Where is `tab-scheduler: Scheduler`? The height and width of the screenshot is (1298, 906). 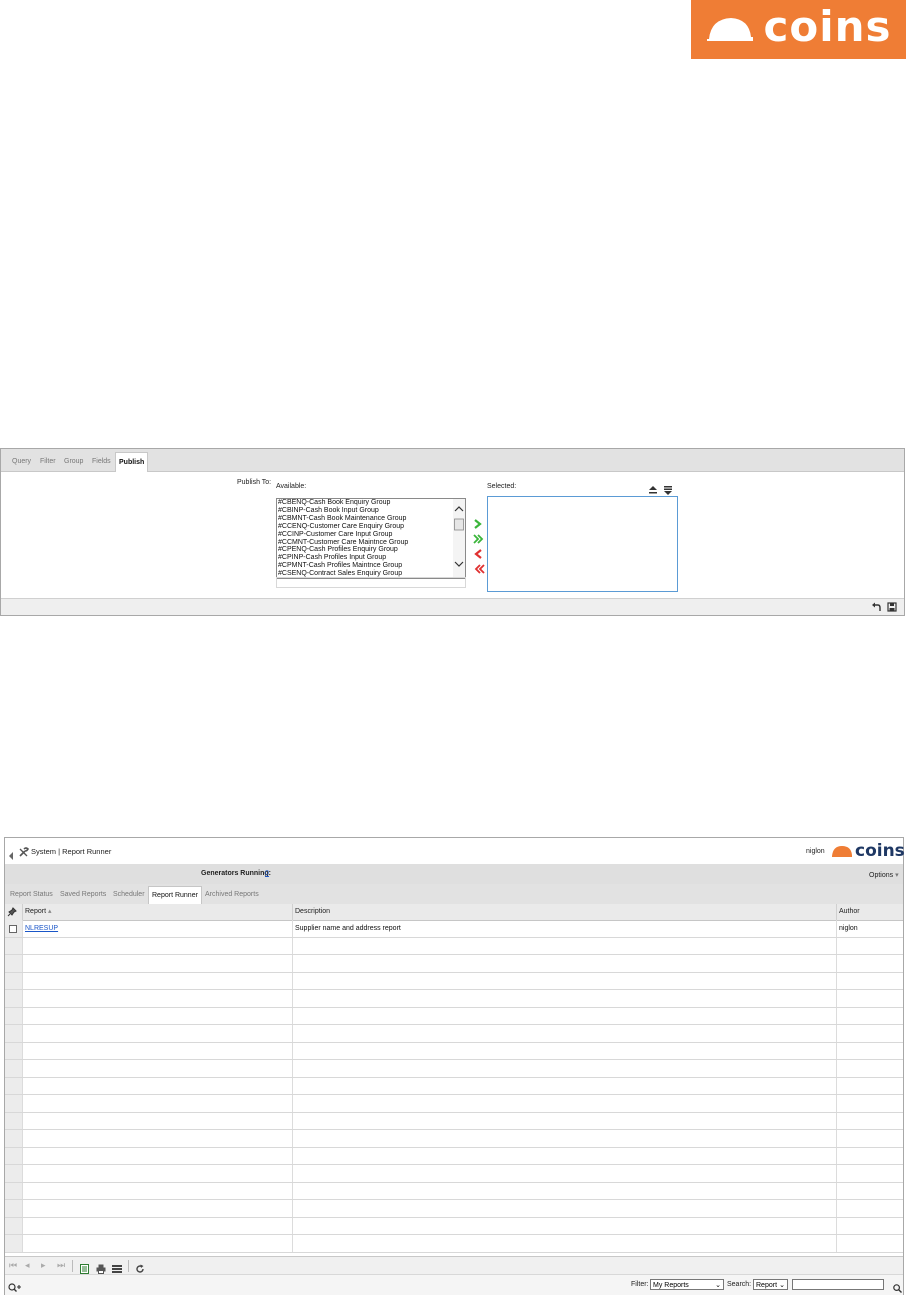 tab-scheduler: Scheduler is located at coordinates (129, 895).